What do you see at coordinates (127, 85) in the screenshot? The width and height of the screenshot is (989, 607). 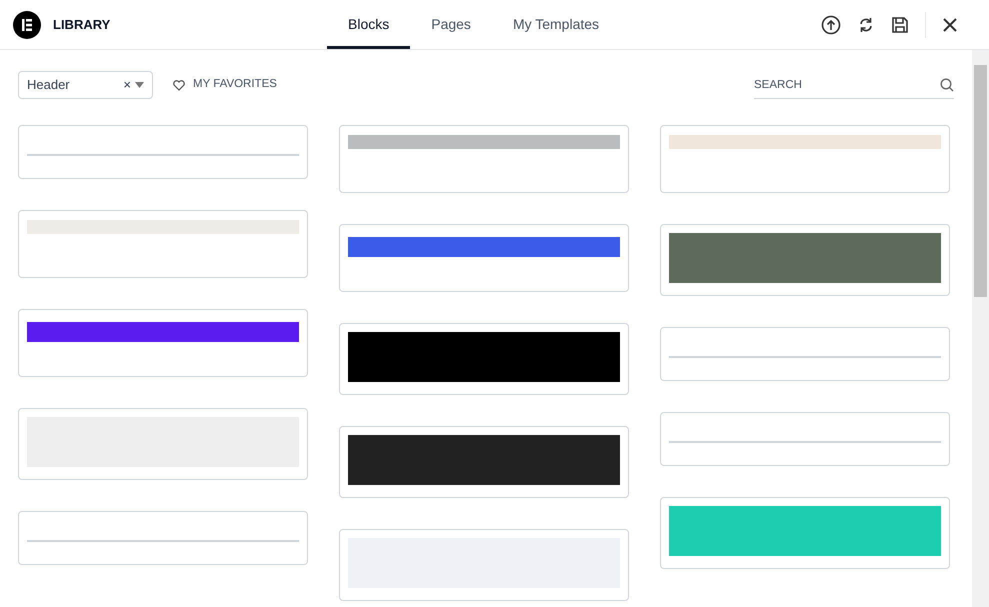 I see `clear-button: ×` at bounding box center [127, 85].